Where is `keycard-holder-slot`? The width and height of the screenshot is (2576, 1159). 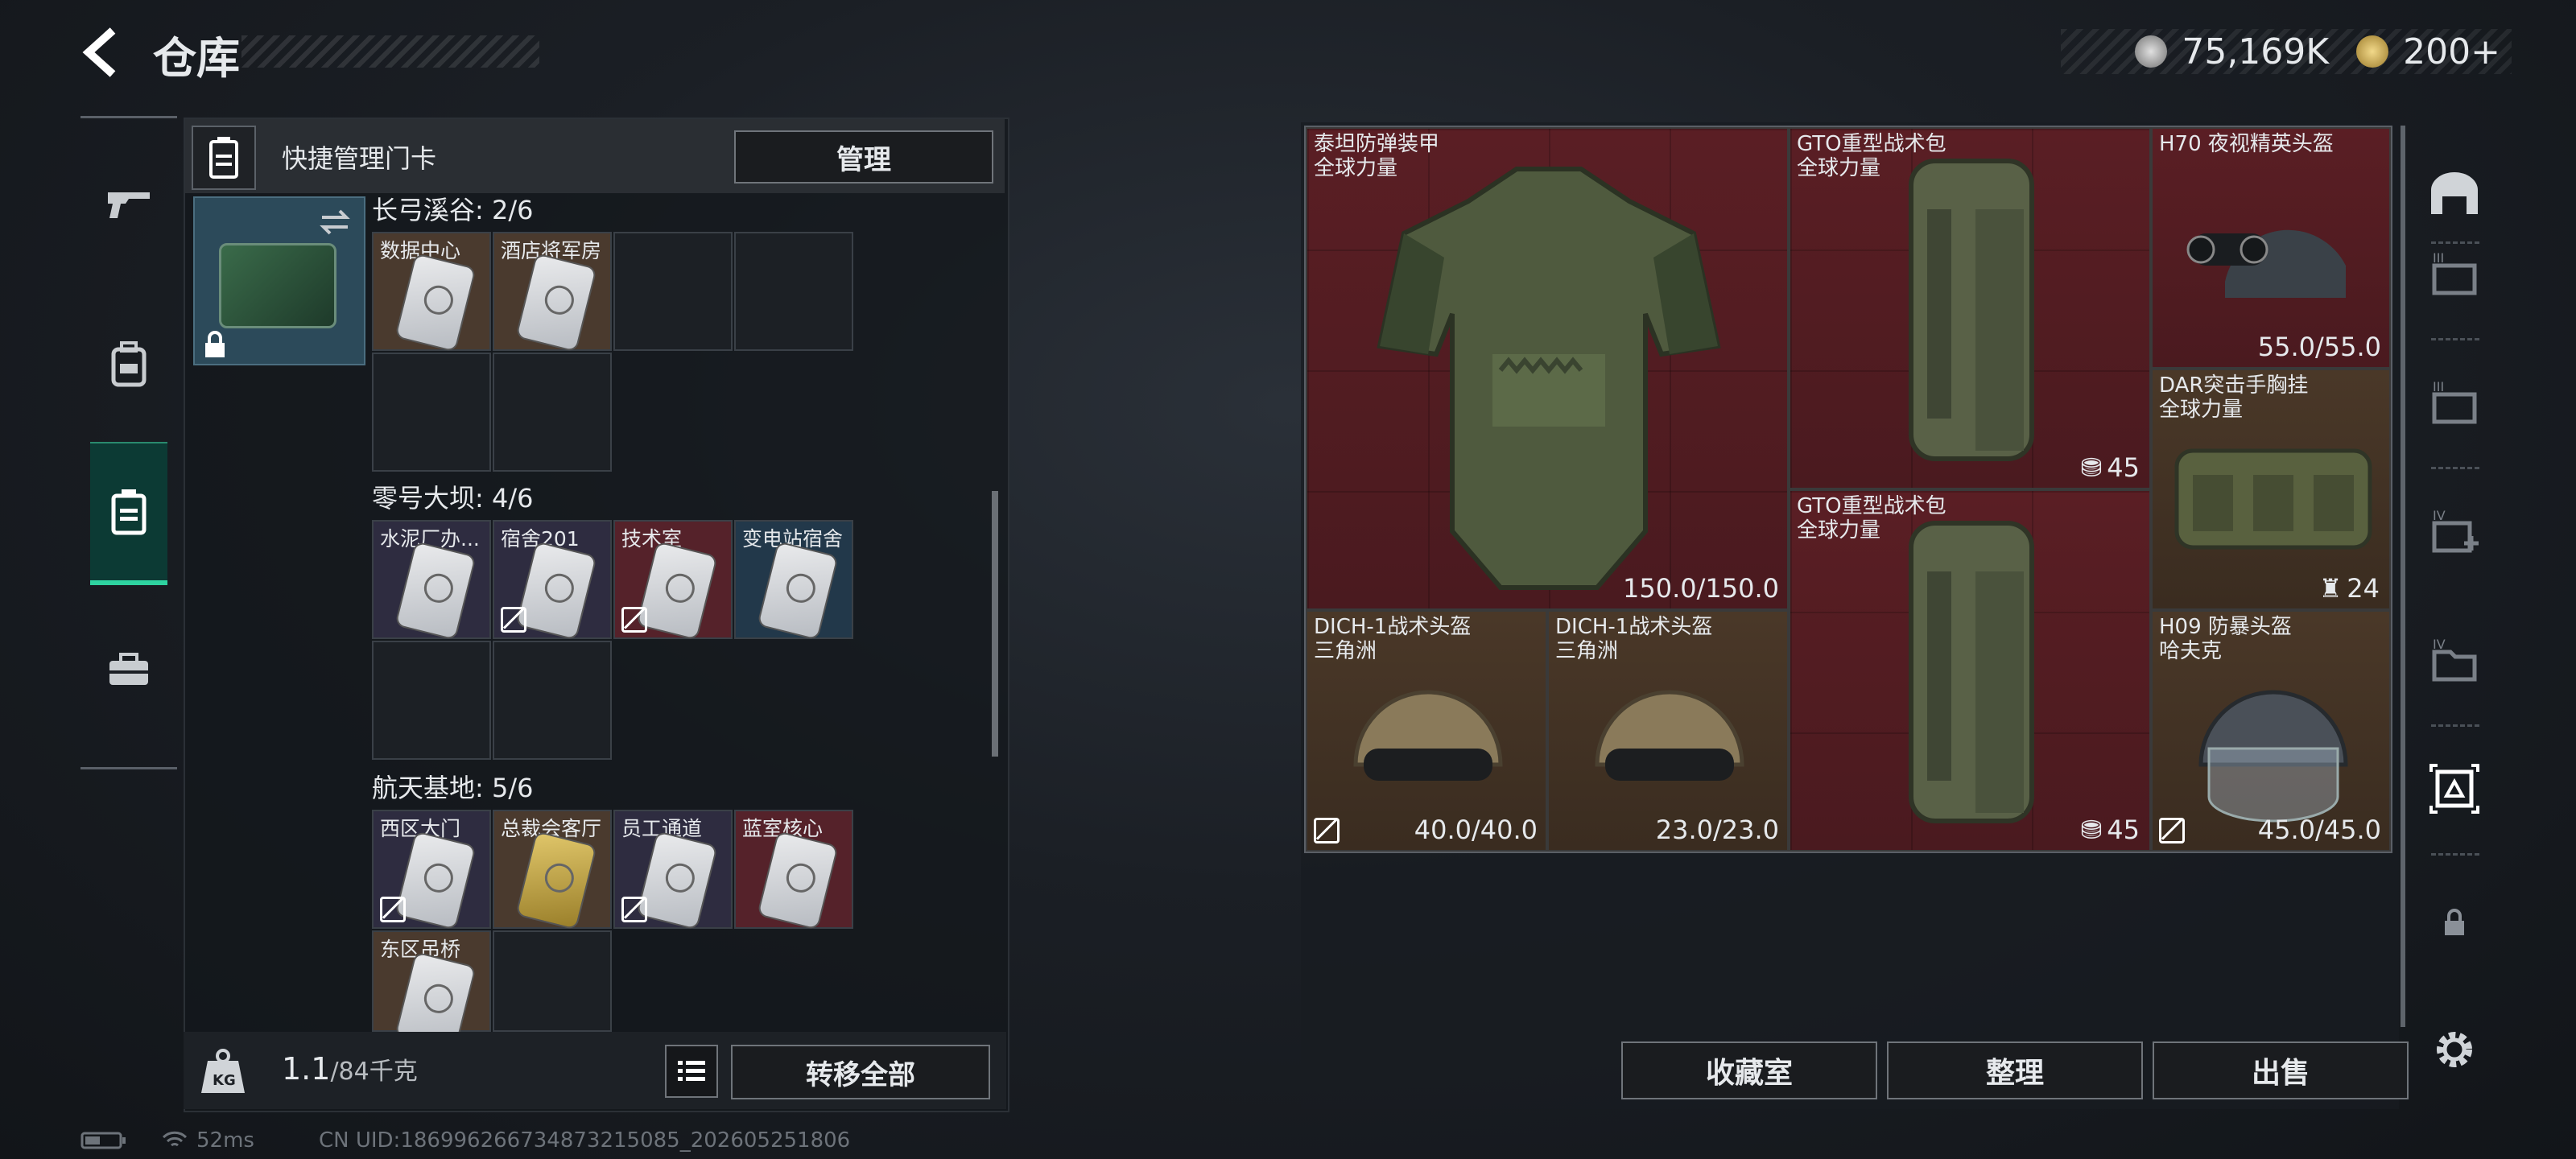 keycard-holder-slot is located at coordinates (279, 280).